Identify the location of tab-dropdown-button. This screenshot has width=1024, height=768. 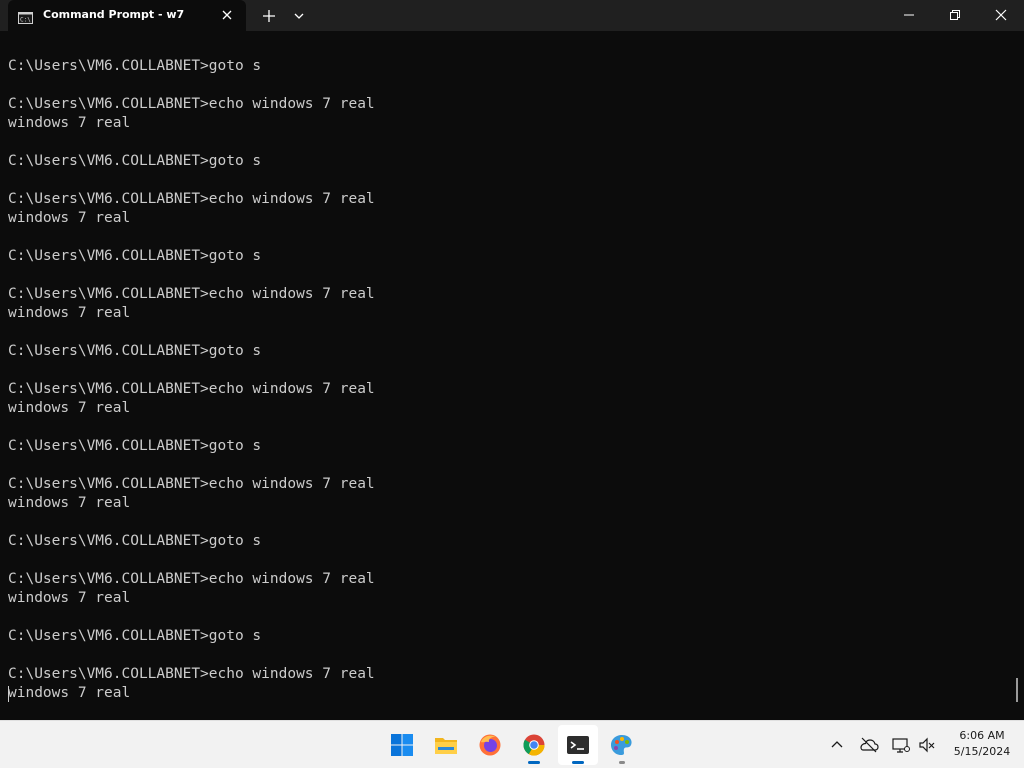
(299, 16).